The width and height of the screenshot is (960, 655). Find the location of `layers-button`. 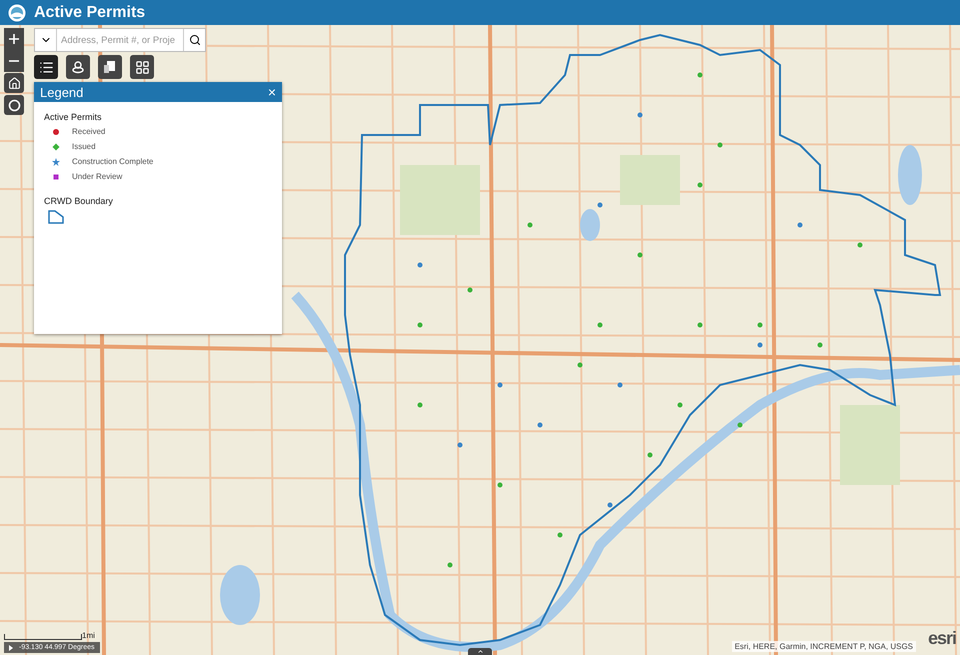

layers-button is located at coordinates (78, 67).